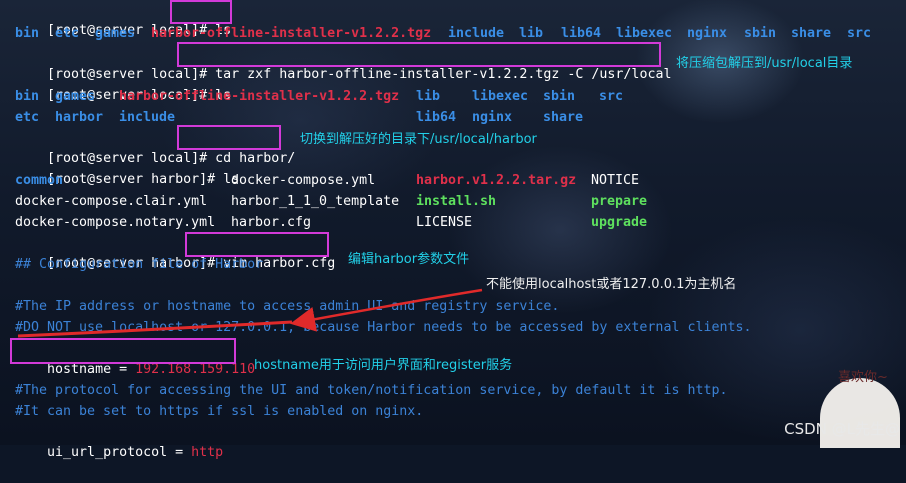 The image size is (906, 483). What do you see at coordinates (119, 452) in the screenshot?
I see `config-key: ui_url_protocol =` at bounding box center [119, 452].